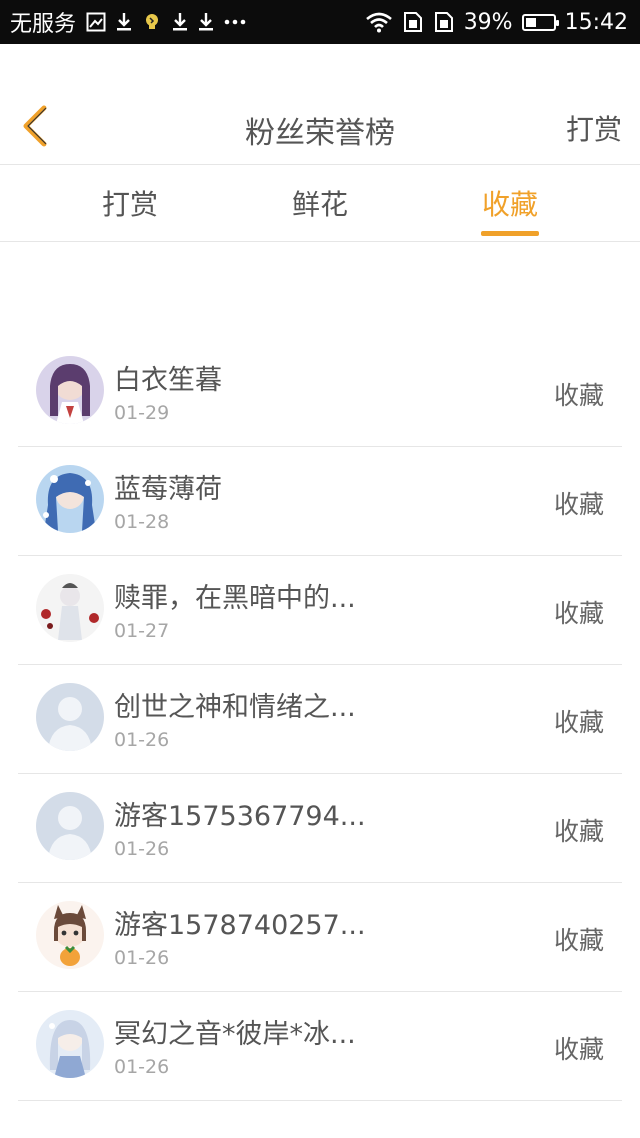 The width and height of the screenshot is (640, 1138). I want to click on app-header: 粉丝荣誉榜 打赏, so click(320, 104).